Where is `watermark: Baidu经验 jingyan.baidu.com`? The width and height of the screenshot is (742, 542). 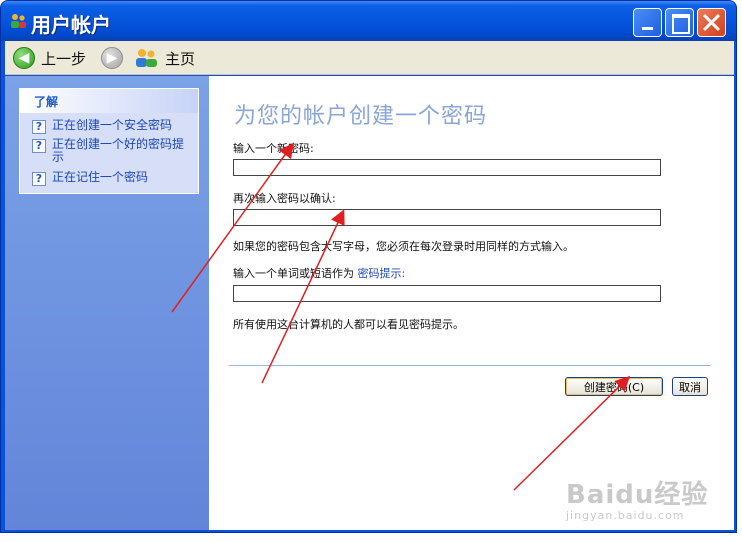 watermark: Baidu经验 jingyan.baidu.com is located at coordinates (637, 498).